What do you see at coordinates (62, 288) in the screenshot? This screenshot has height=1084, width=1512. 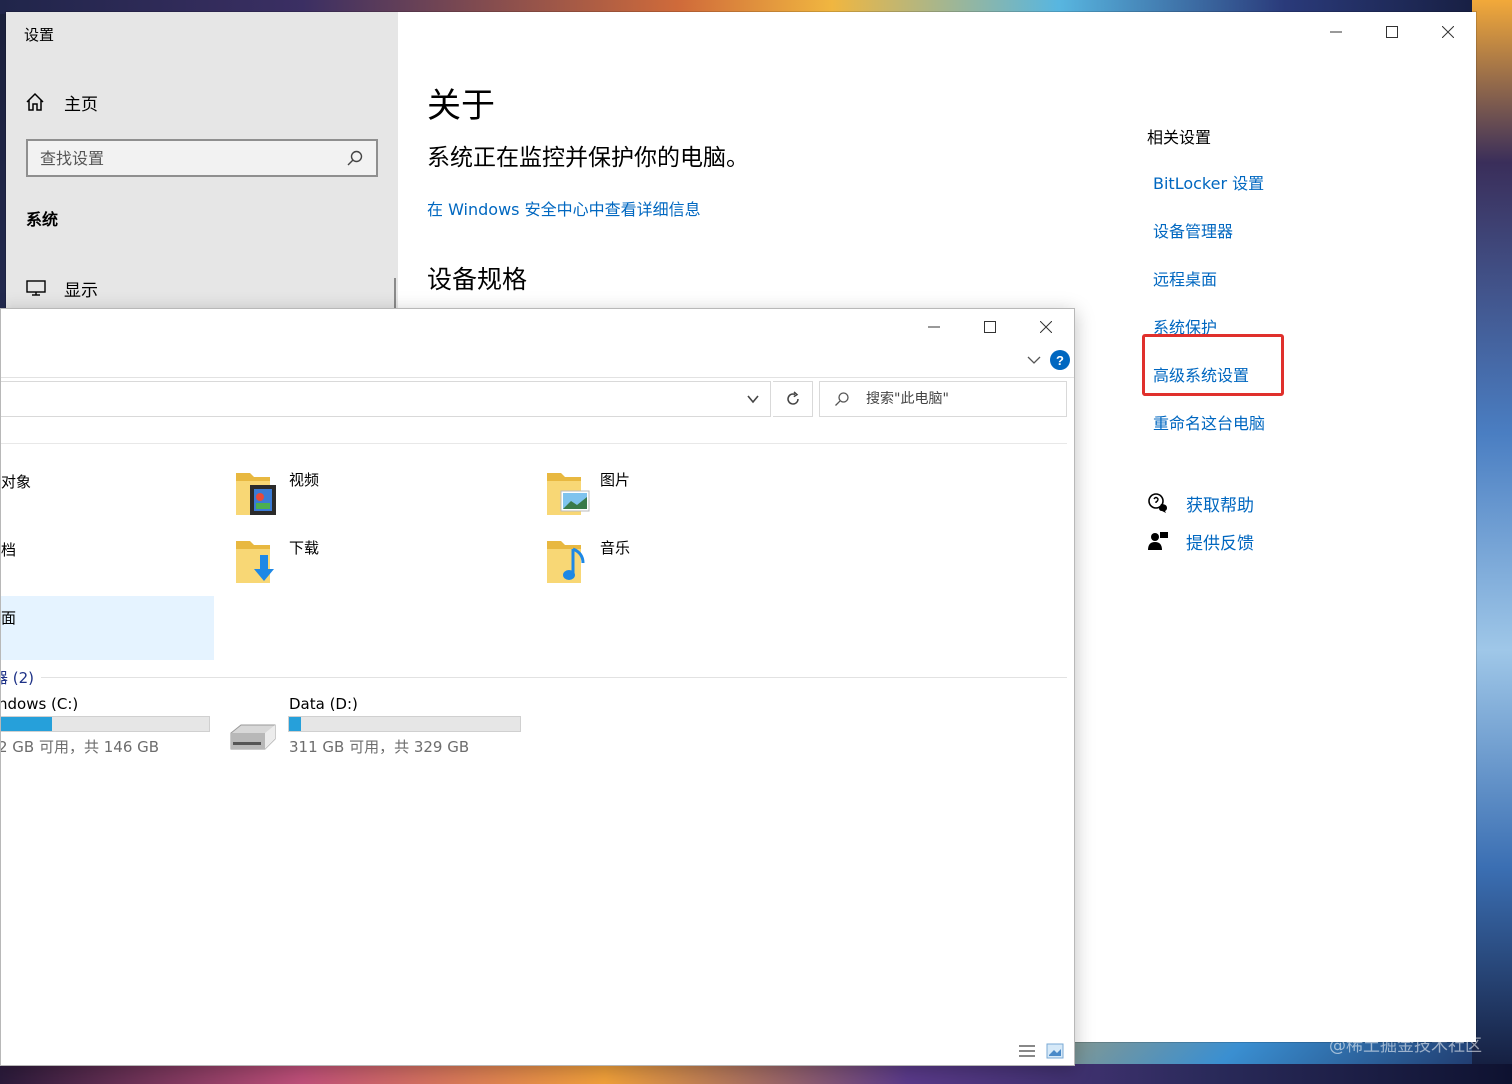 I see `sidebar-item-display: 显示` at bounding box center [62, 288].